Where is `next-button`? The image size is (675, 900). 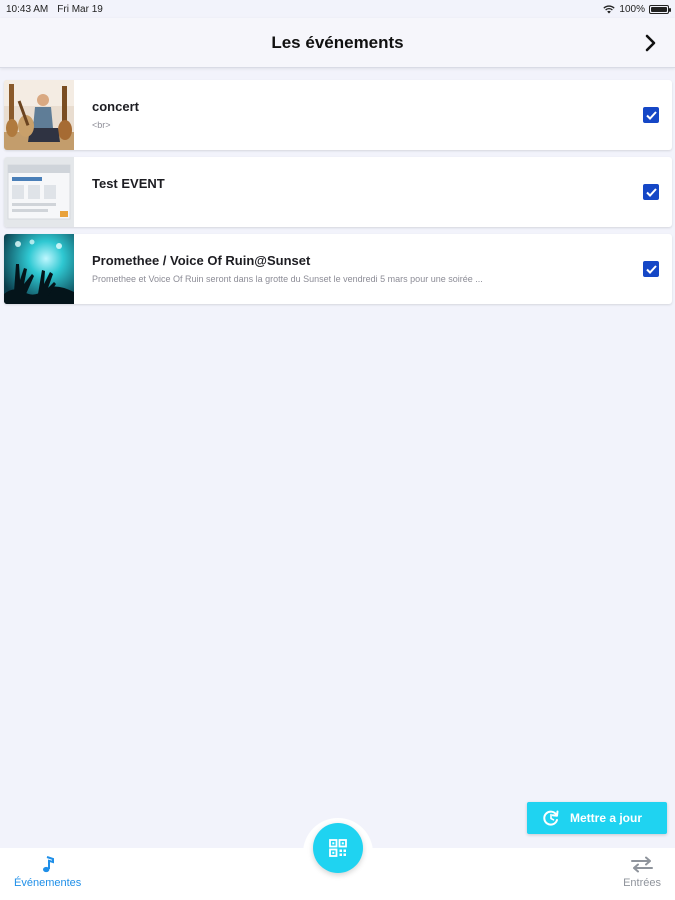 next-button is located at coordinates (651, 43).